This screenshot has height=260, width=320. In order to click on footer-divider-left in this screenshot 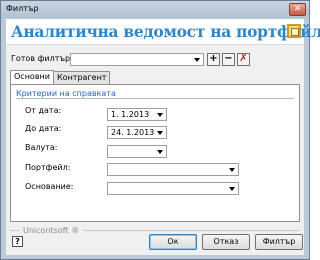, I will do `click(15, 230)`.